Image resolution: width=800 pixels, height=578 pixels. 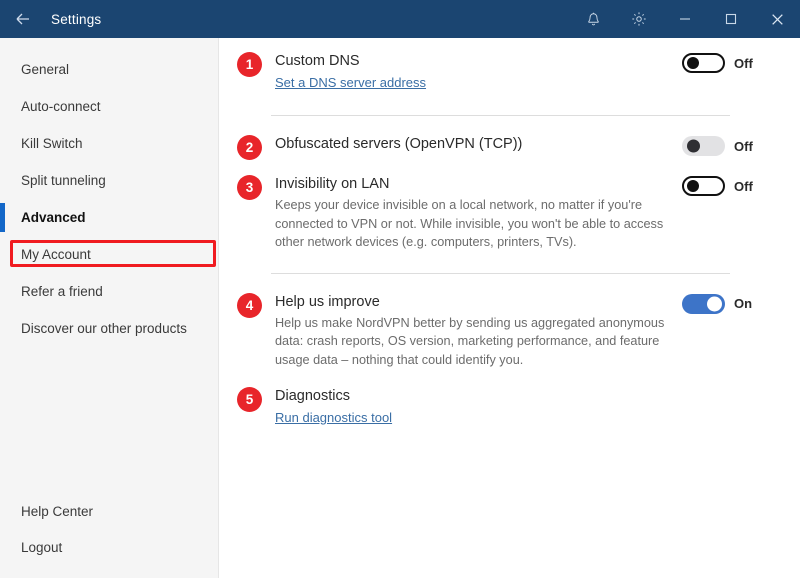 What do you see at coordinates (703, 303) in the screenshot?
I see `help-us-improve-toggle` at bounding box center [703, 303].